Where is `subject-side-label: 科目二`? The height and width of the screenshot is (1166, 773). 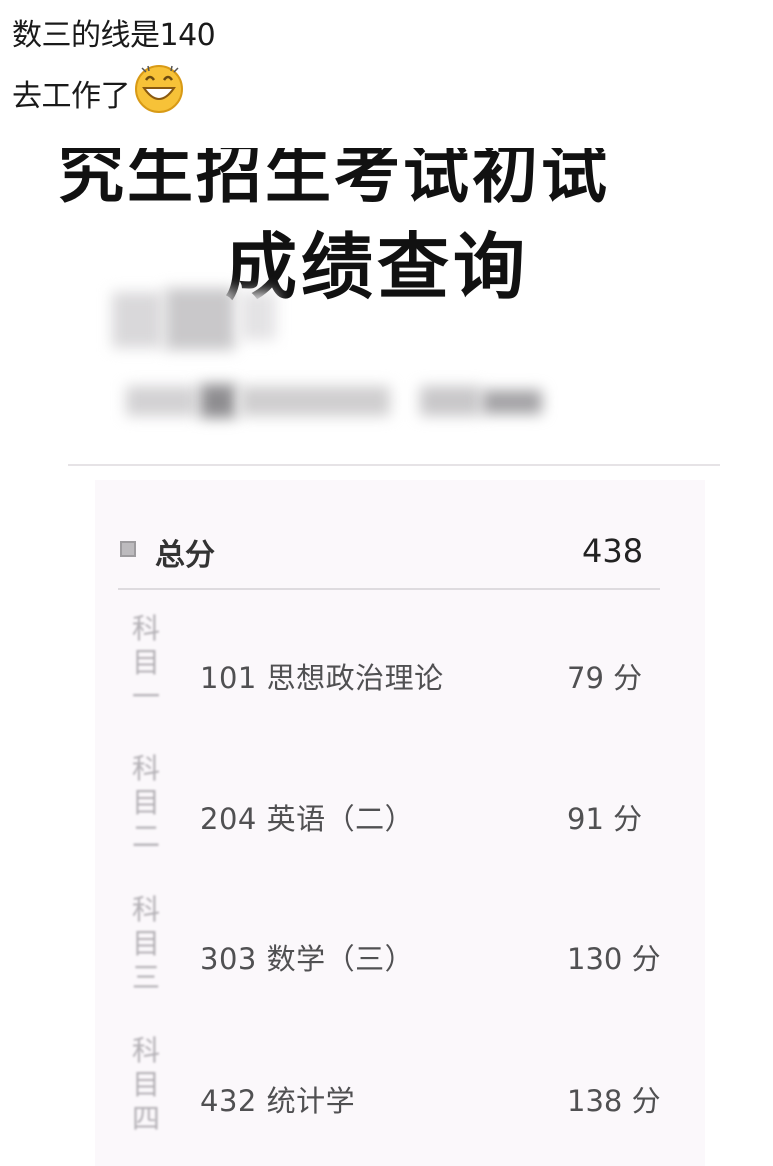
subject-side-label: 科目二 is located at coordinates (145, 802).